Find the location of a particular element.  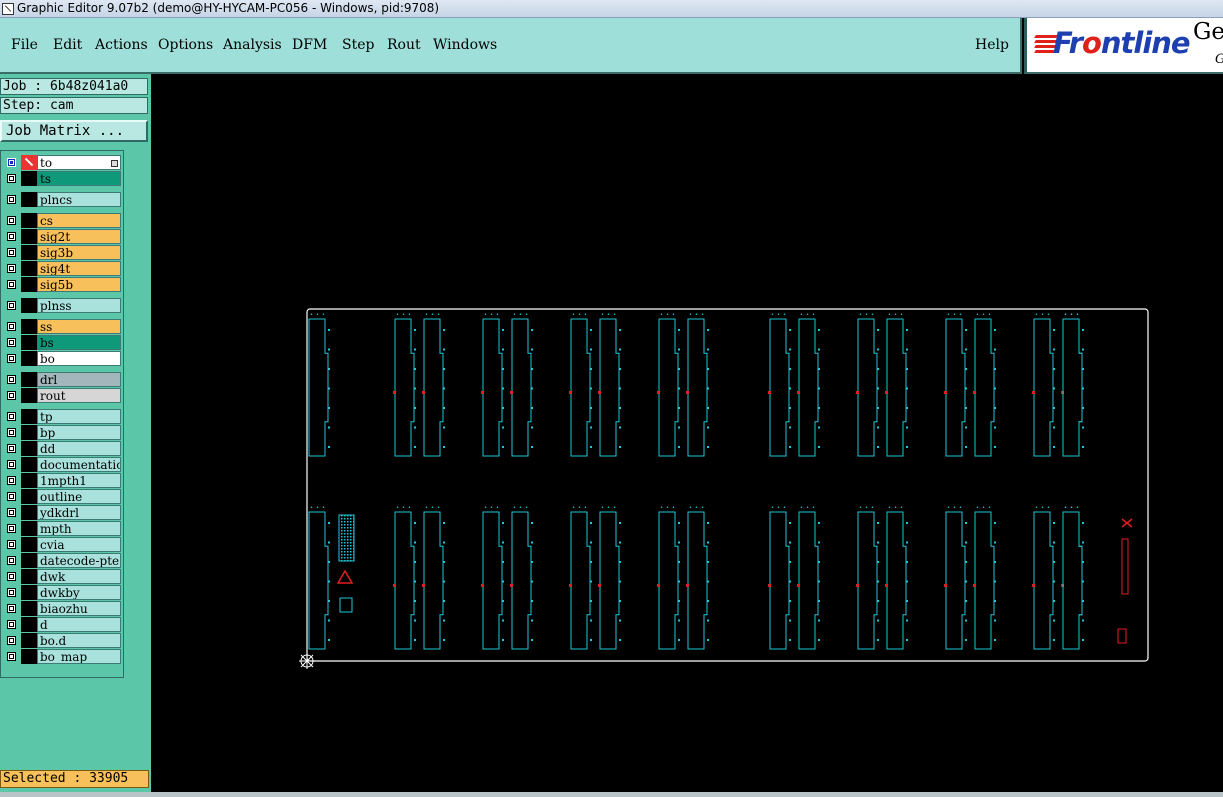

layer-row-tp: tp is located at coordinates (62, 416).